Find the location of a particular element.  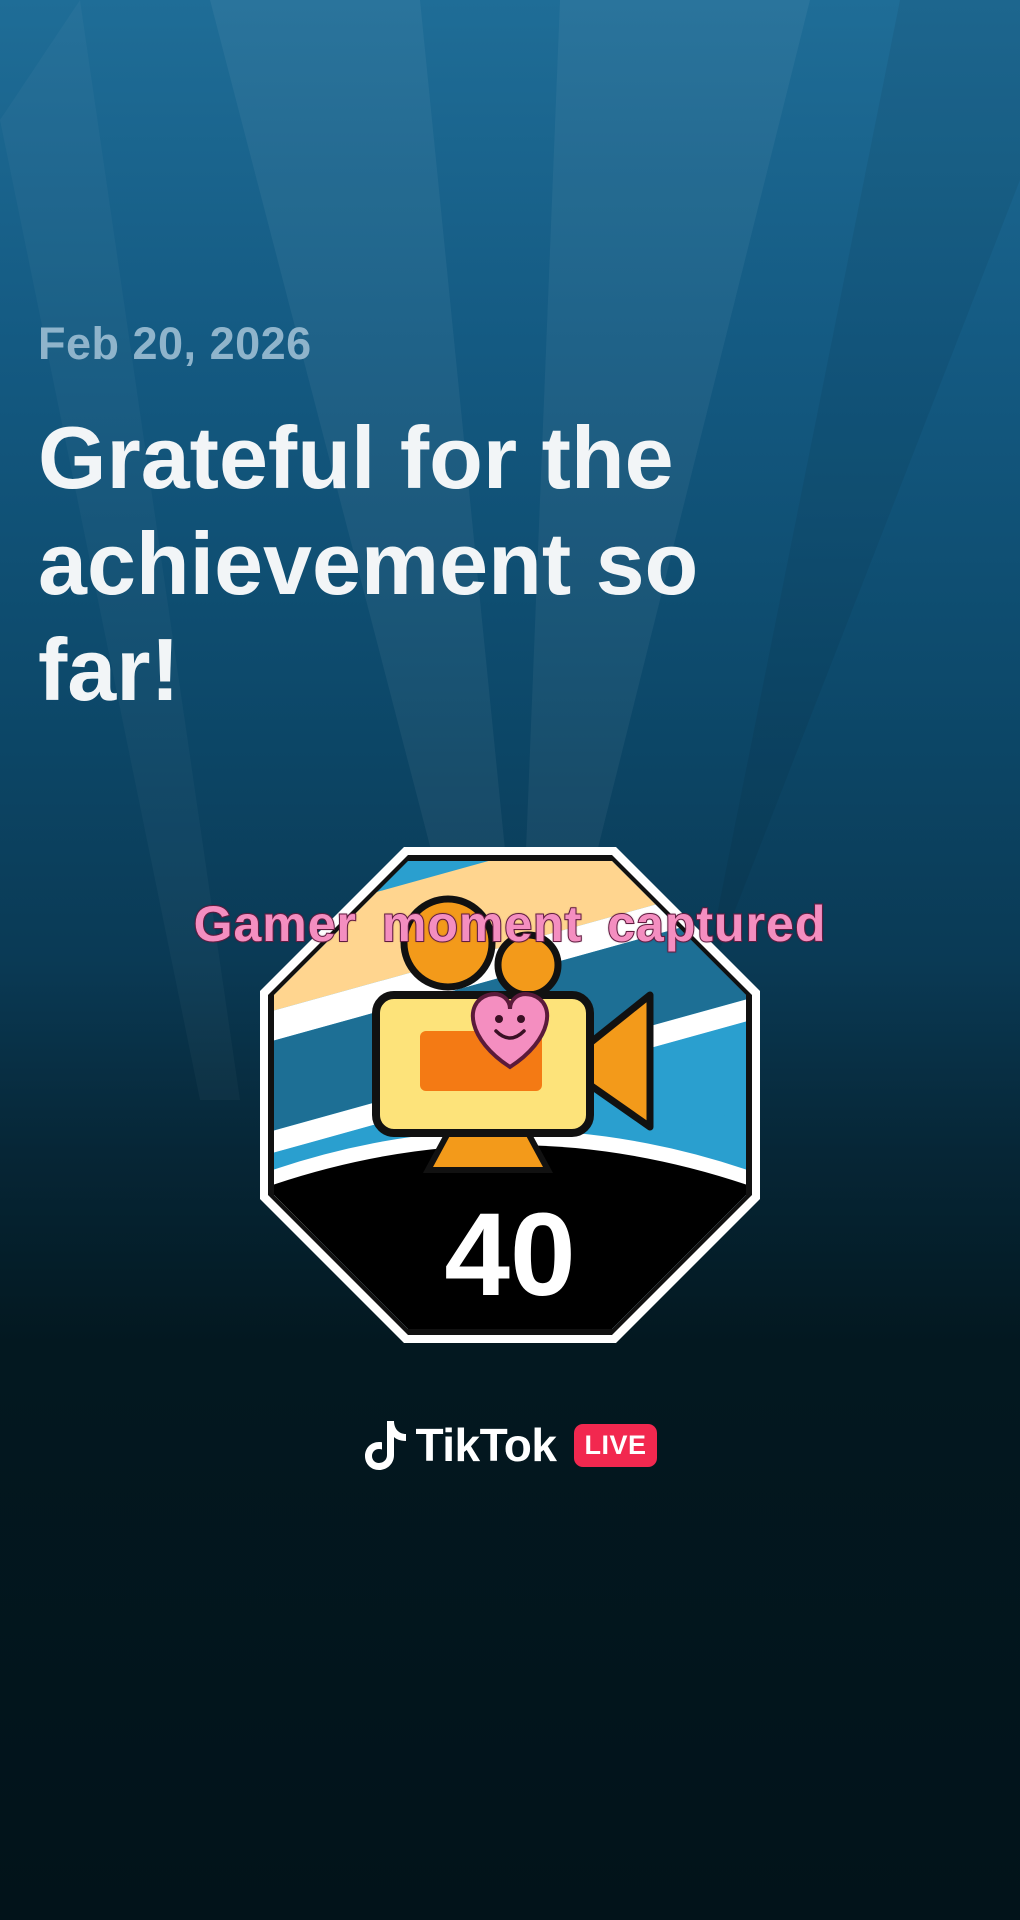

brand-name: TikTok is located at coordinates (486, 1445).